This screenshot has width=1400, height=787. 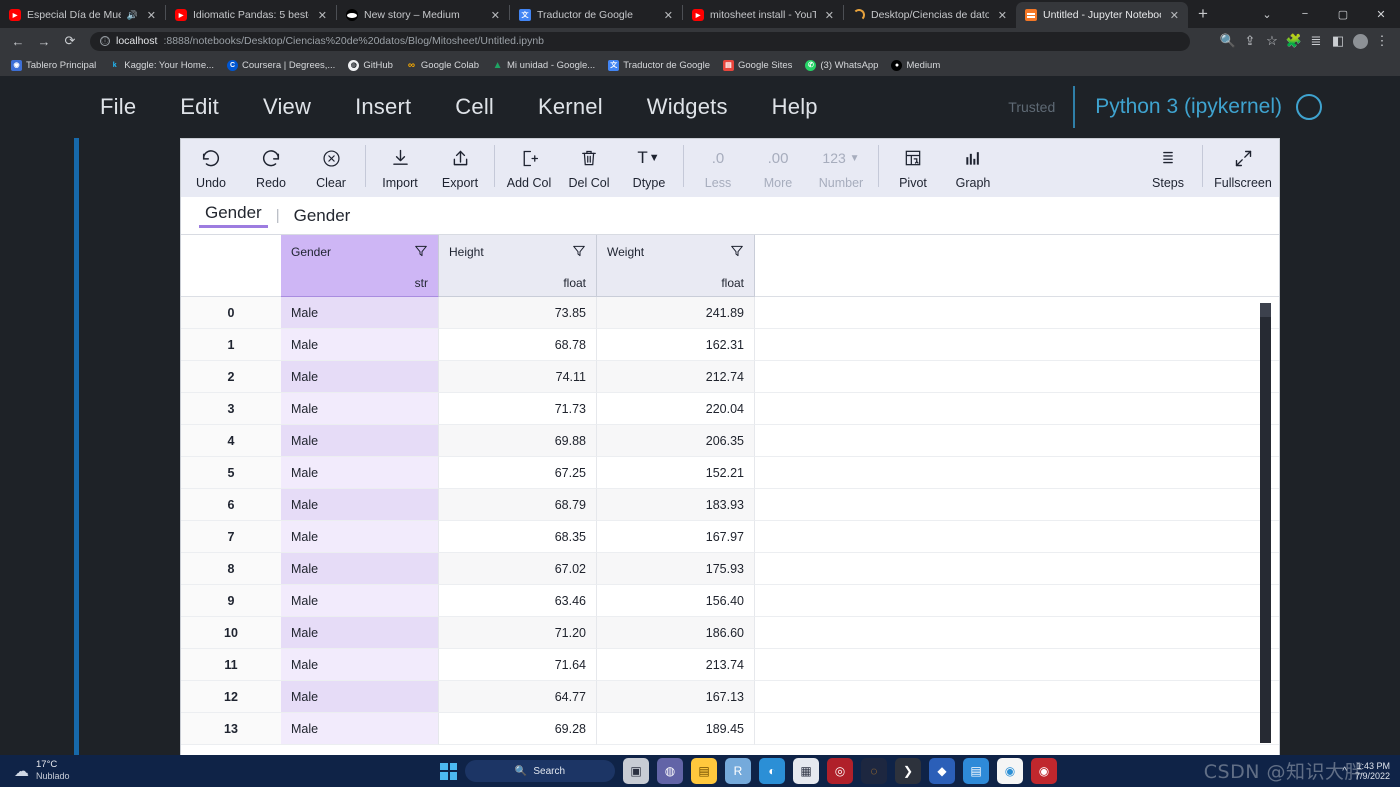 What do you see at coordinates (529, 167) in the screenshot?
I see `add-column-button: Add Col` at bounding box center [529, 167].